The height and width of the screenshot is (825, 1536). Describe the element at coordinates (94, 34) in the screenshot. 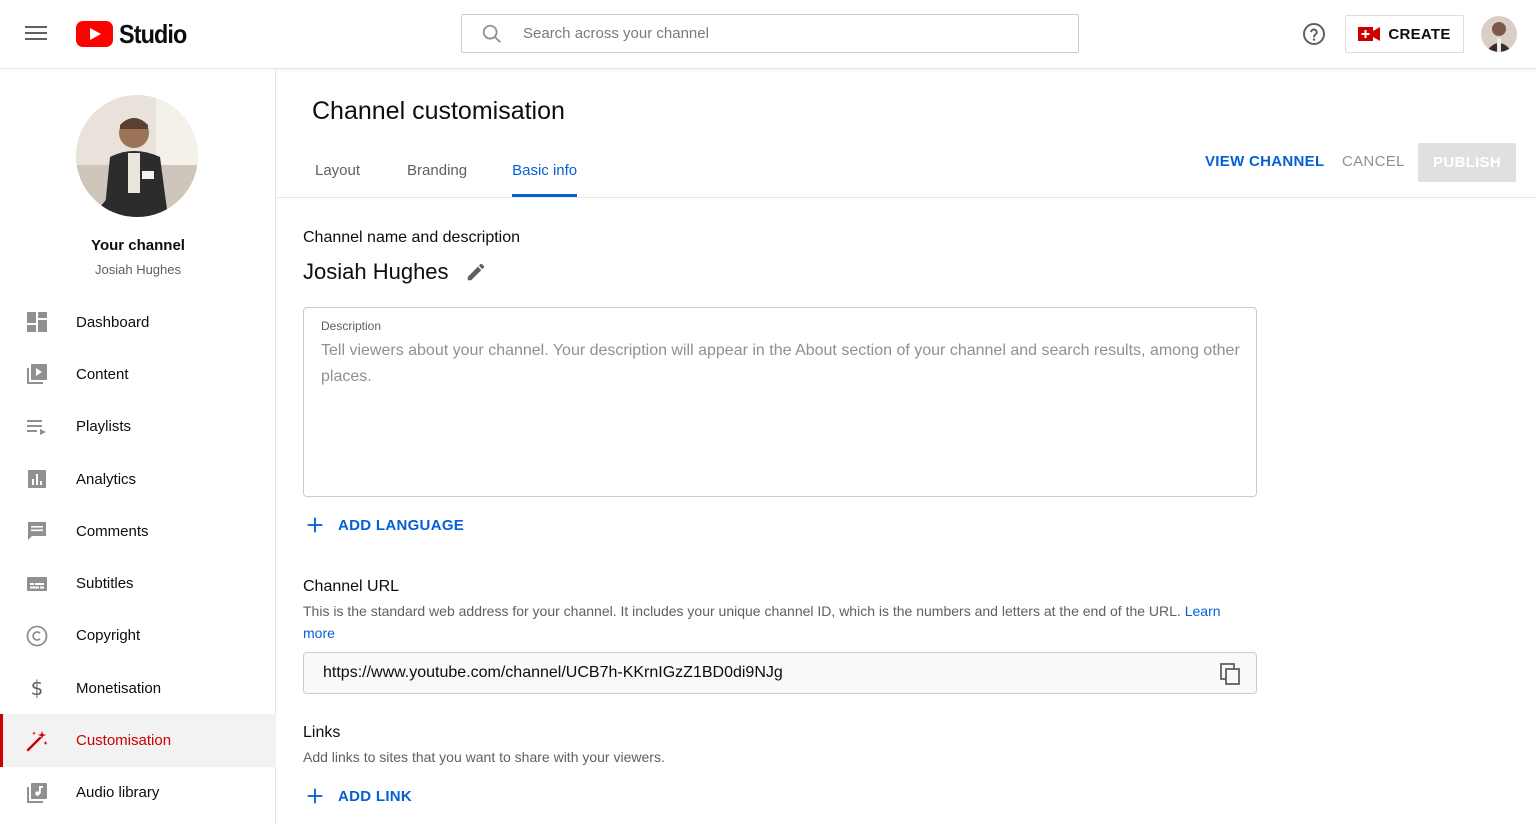

I see `youtube-logo-icon` at that location.